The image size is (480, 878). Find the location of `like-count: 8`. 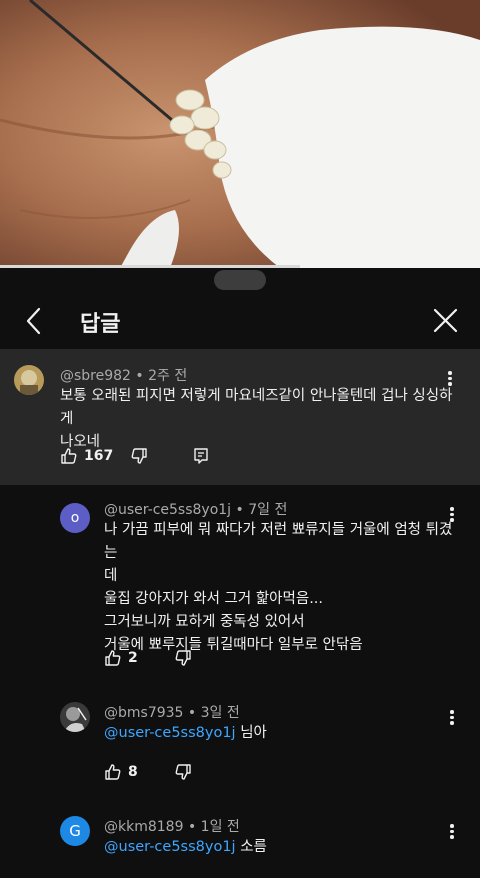

like-count: 8 is located at coordinates (133, 772).